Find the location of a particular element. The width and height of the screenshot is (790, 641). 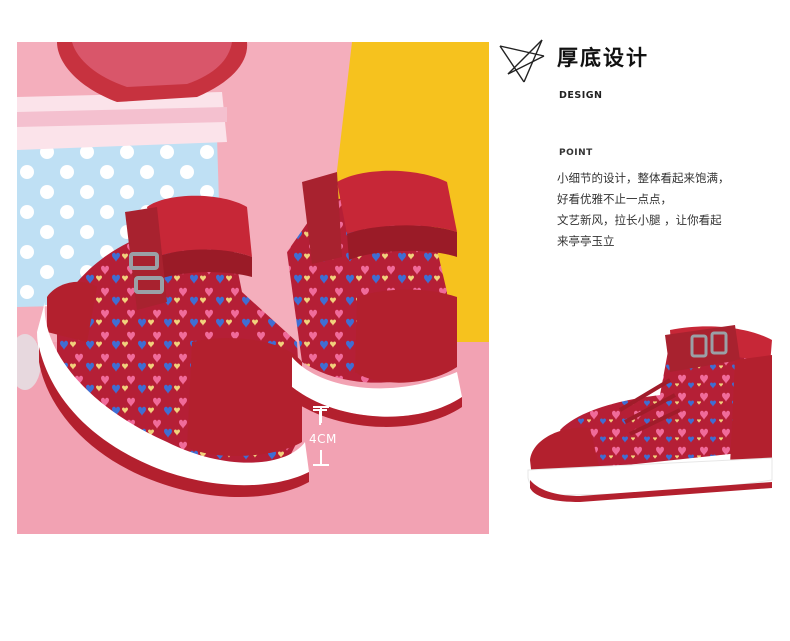

description-line: 文艺新风，拉长小腿 ，让你看起 is located at coordinates (639, 220).